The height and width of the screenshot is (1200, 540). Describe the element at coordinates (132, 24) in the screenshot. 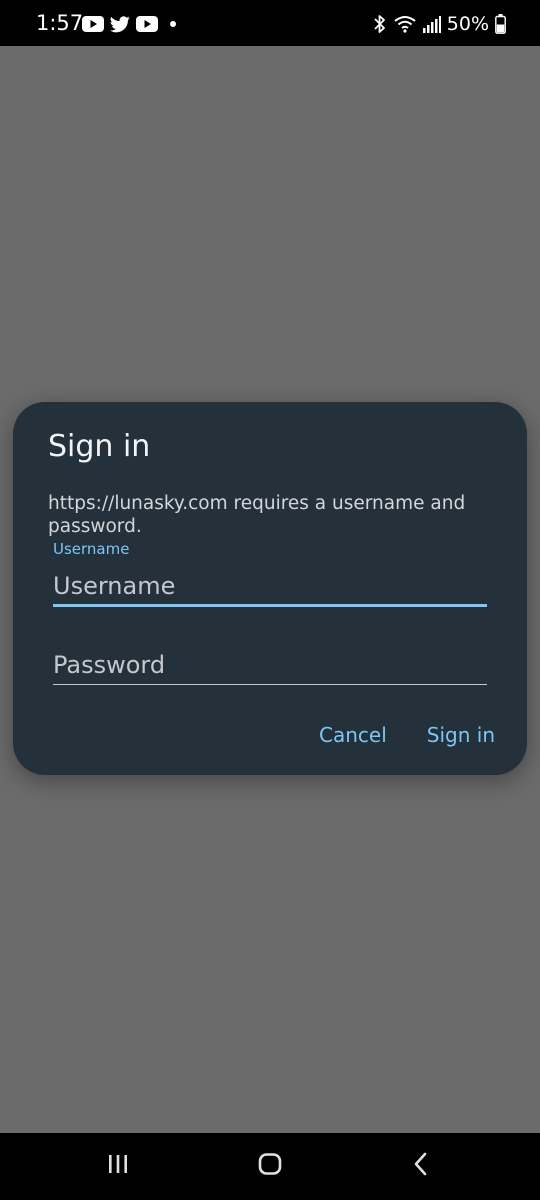

I see `notification-icons` at that location.